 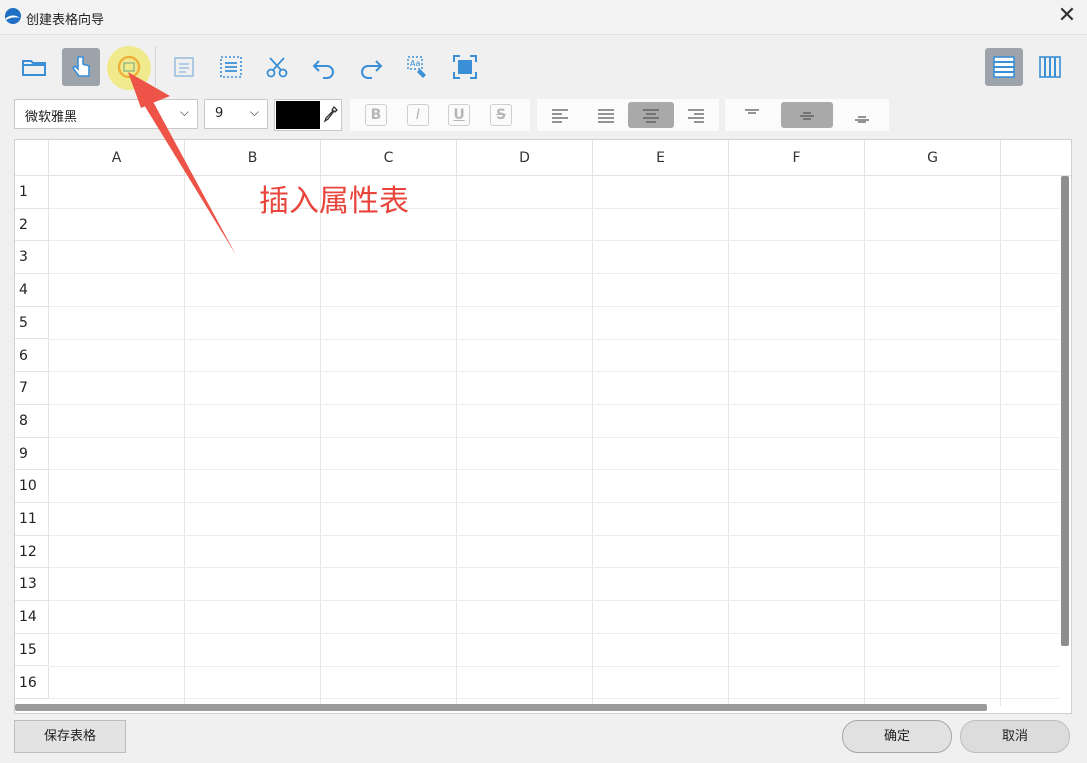 What do you see at coordinates (525, 158) in the screenshot?
I see `column-header: D` at bounding box center [525, 158].